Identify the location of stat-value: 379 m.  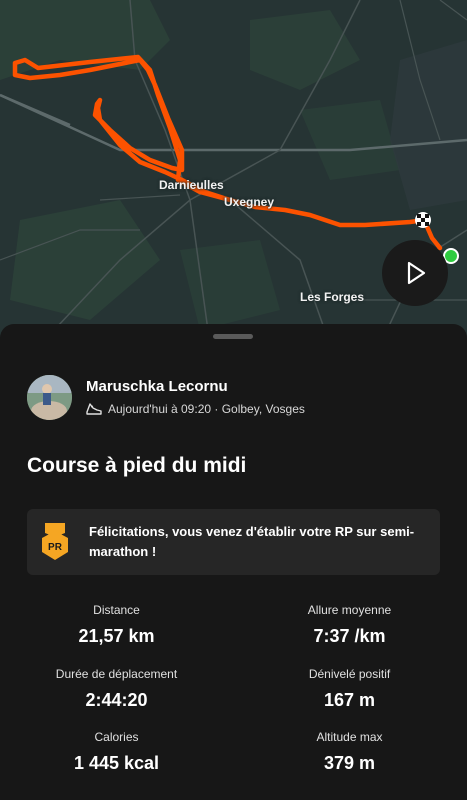
(349, 763).